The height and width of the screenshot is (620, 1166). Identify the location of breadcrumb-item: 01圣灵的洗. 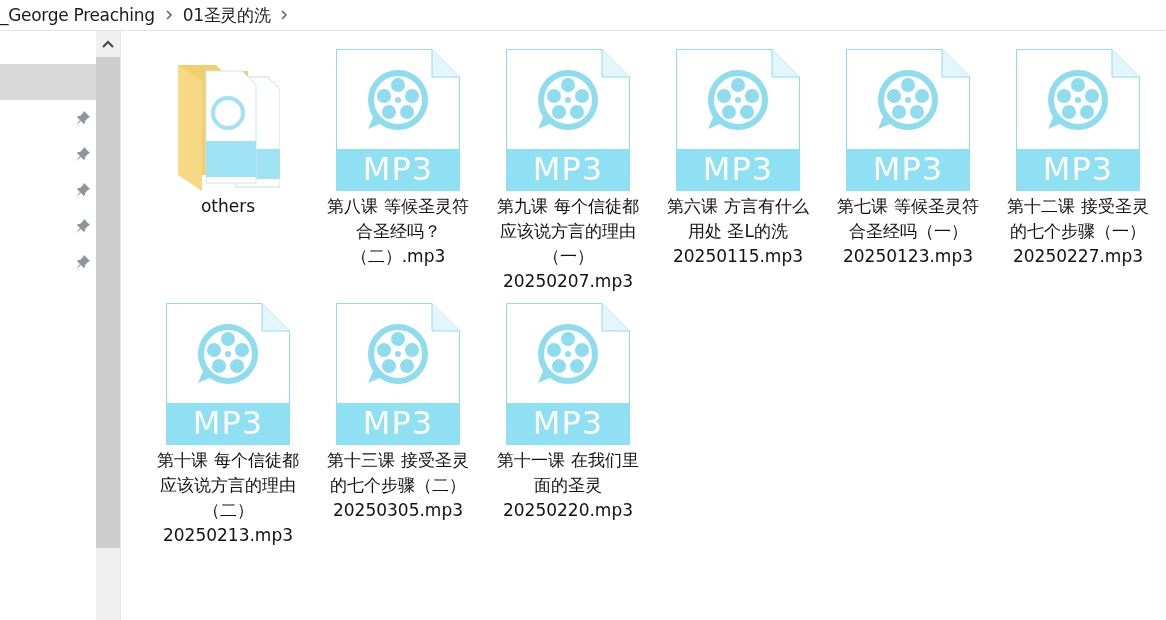
(226, 15).